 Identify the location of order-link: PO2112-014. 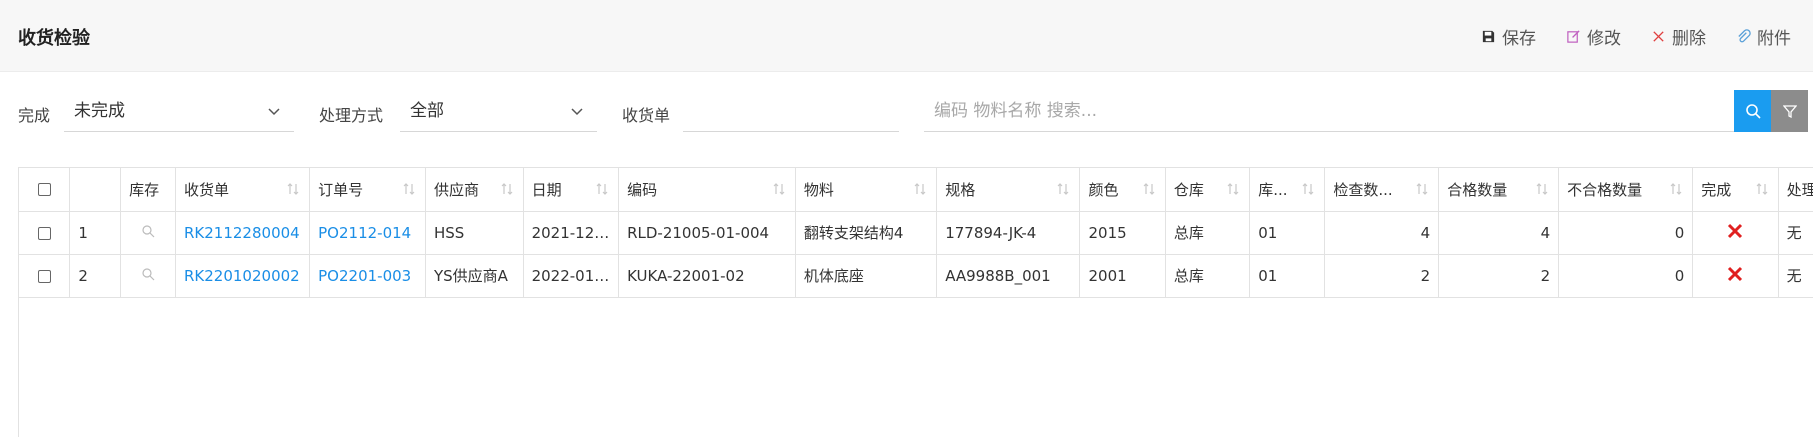
(367, 233).